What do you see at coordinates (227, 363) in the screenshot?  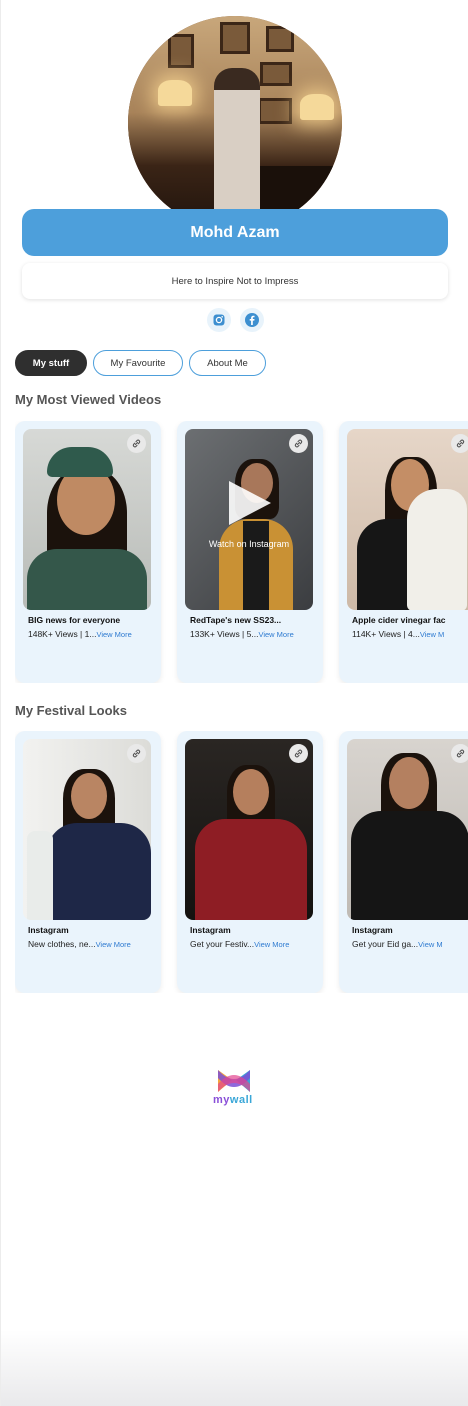 I see `tab-about-me: About Me` at bounding box center [227, 363].